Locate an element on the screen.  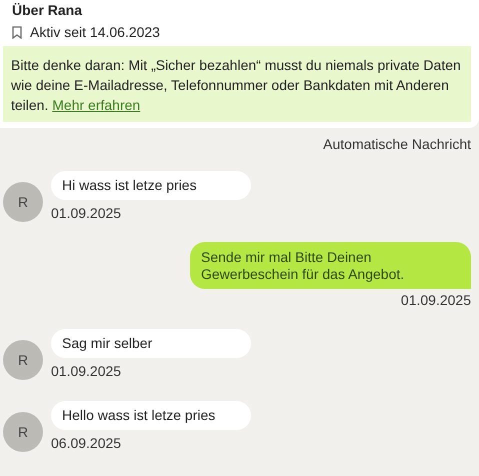
automatic-message-label: Automatische Nachricht is located at coordinates (397, 144).